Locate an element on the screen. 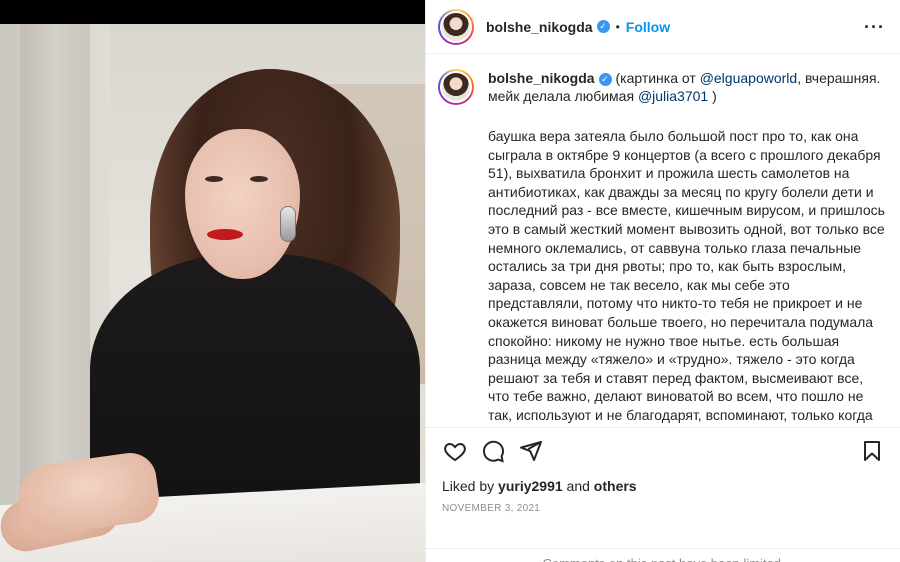 This screenshot has width=900, height=562. author-avatar is located at coordinates (456, 26).